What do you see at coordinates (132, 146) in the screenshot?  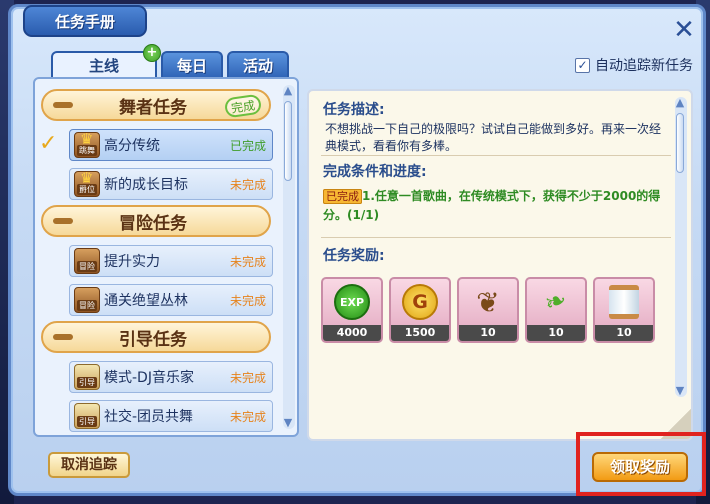 I see `quest-title: 高分传统` at bounding box center [132, 146].